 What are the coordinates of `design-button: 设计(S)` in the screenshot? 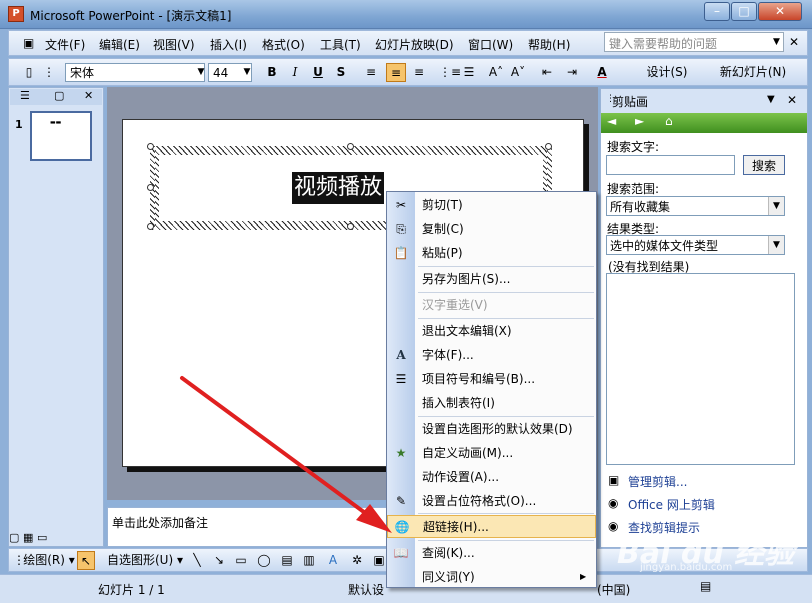 It's located at (667, 72).